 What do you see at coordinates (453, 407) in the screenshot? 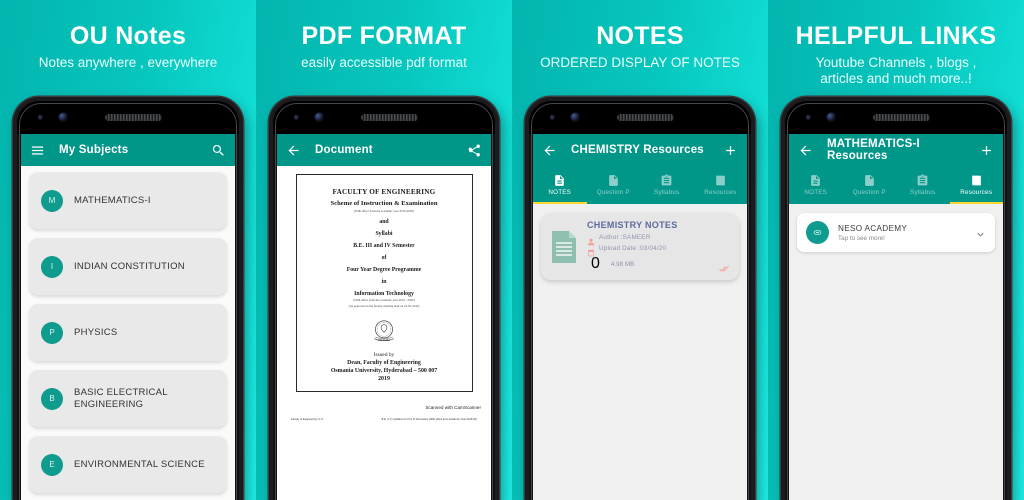
I see `camscanner-watermark: Scanned with CamScanner` at bounding box center [453, 407].